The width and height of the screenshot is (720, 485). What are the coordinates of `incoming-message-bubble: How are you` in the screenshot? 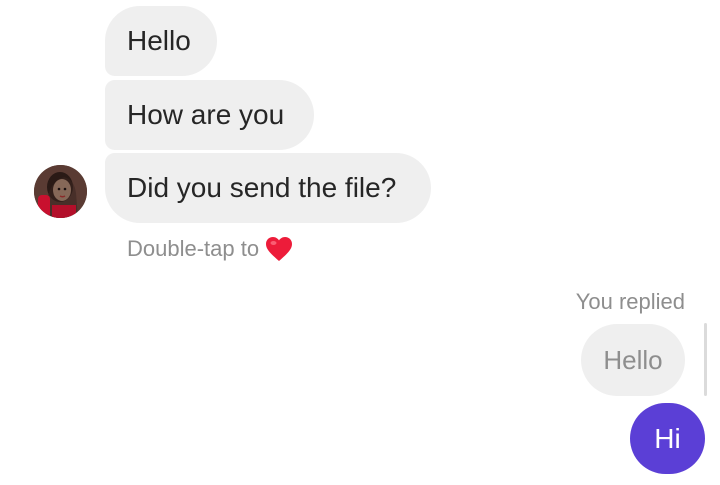 It's located at (209, 115).